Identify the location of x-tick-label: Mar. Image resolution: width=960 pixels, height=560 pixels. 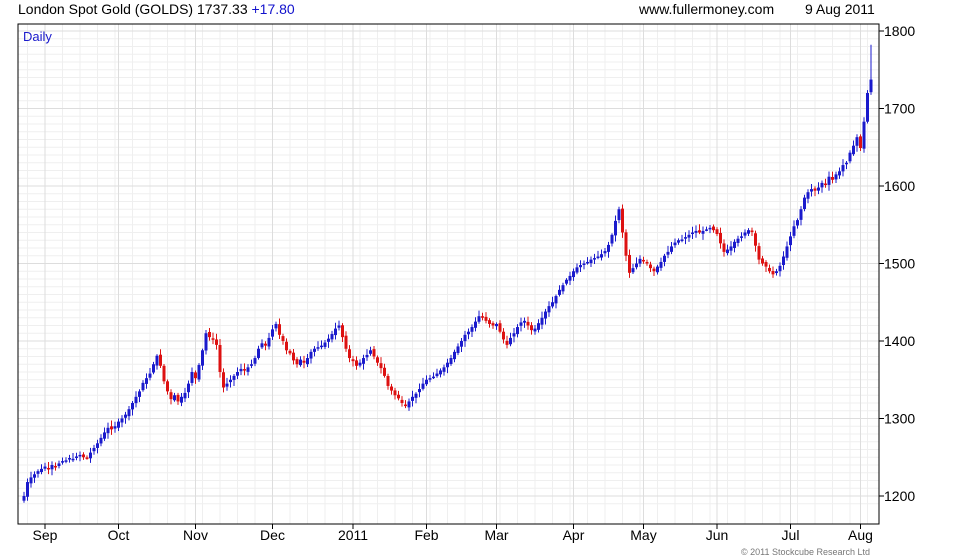
(496, 535).